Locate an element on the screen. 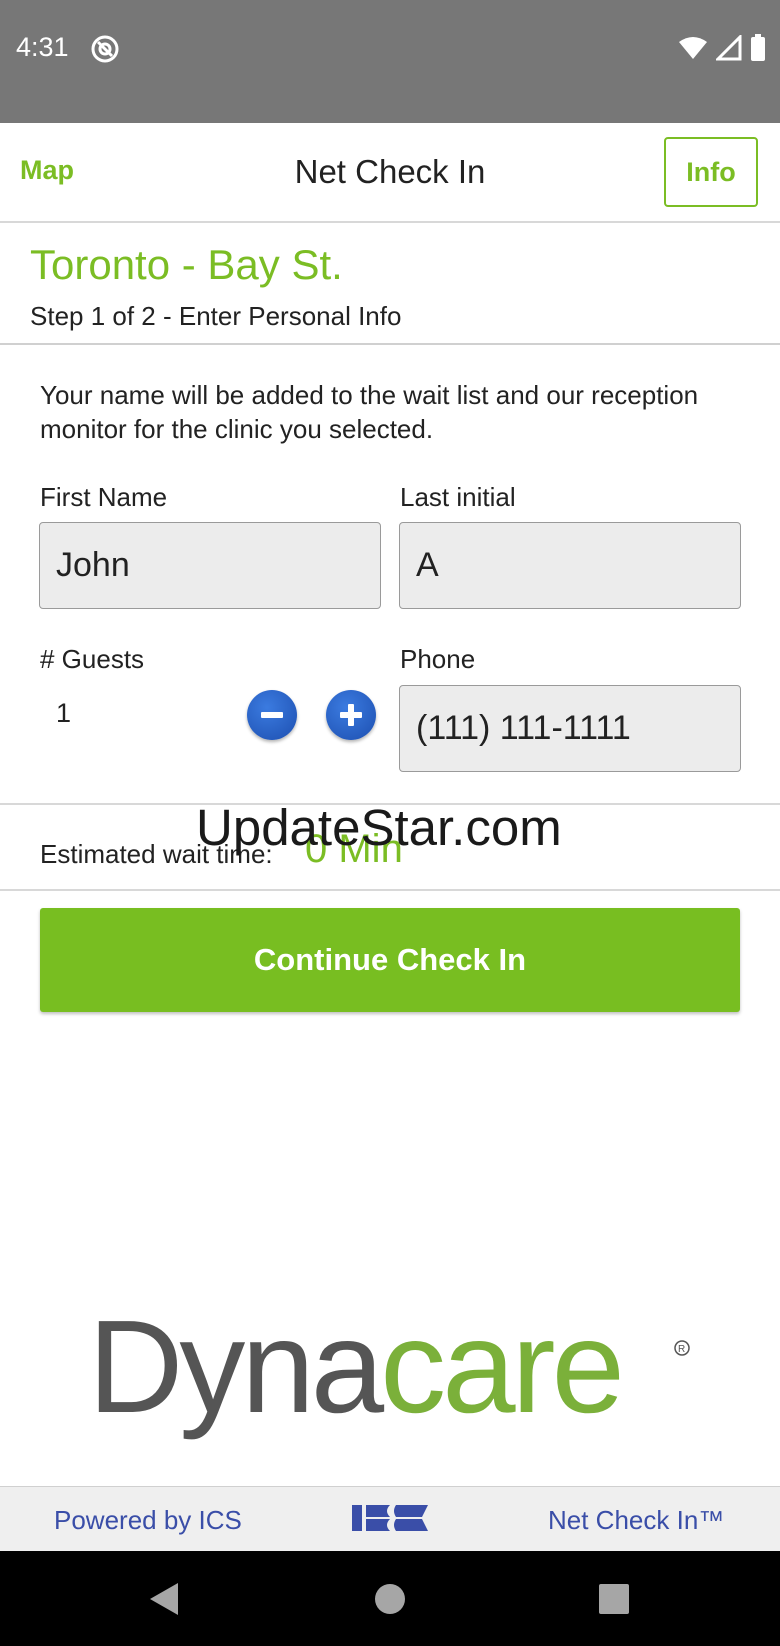 Image resolution: width=780 pixels, height=1646 pixels. plus-icon is located at coordinates (351, 715).